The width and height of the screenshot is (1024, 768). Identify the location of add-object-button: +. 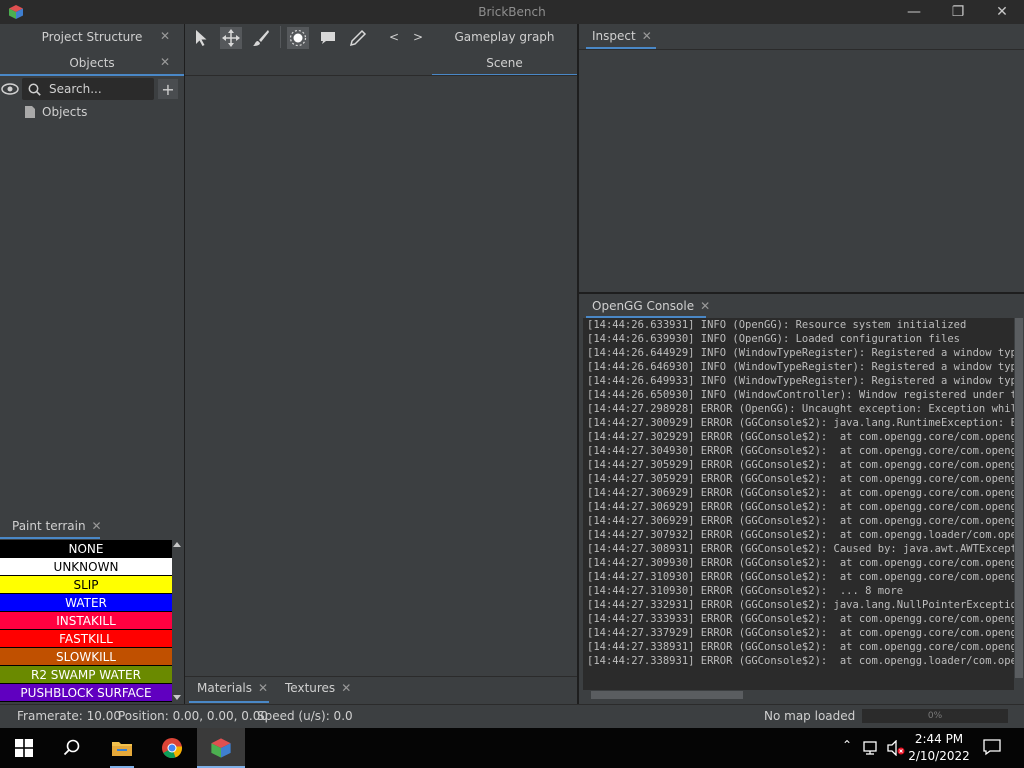
(168, 89).